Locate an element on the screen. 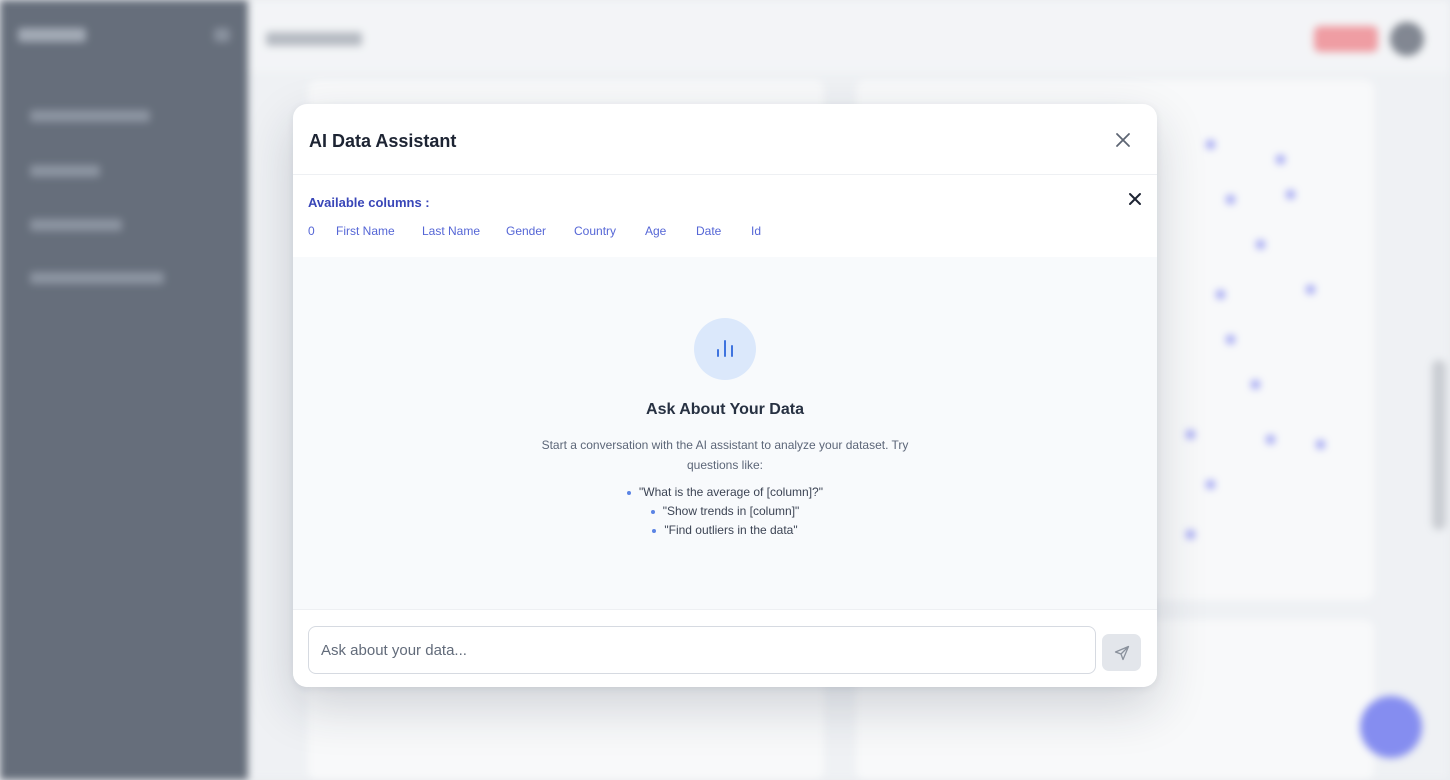  modal-title: AI Data Assistant is located at coordinates (383, 141).